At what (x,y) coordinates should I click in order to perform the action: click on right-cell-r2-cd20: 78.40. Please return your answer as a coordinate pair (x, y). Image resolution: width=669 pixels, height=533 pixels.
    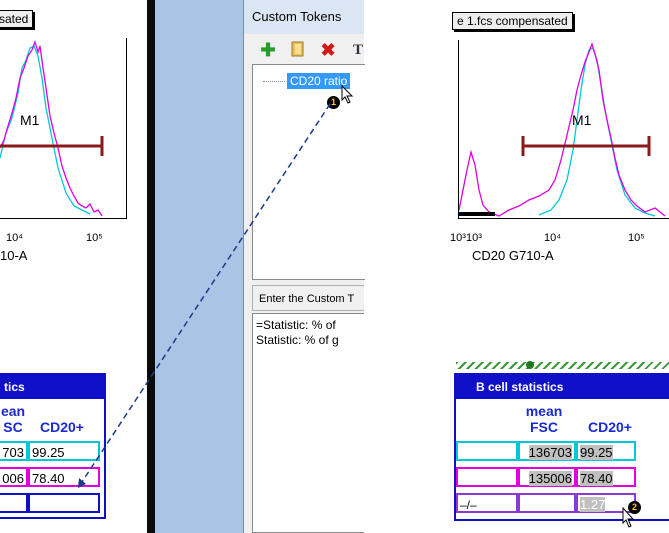
    Looking at the image, I should click on (606, 477).